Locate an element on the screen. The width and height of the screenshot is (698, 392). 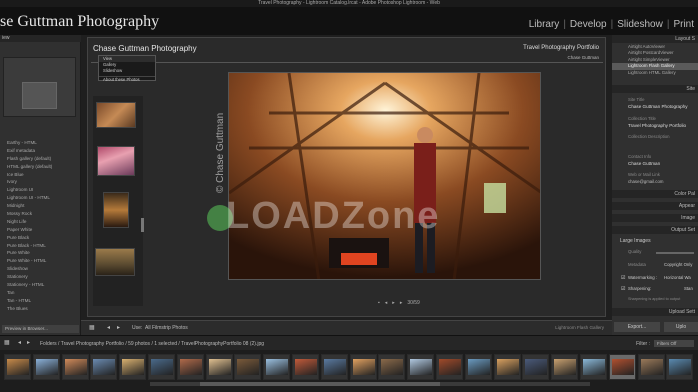
template-item: Stationery - HTML is located at coordinates (40, 285).